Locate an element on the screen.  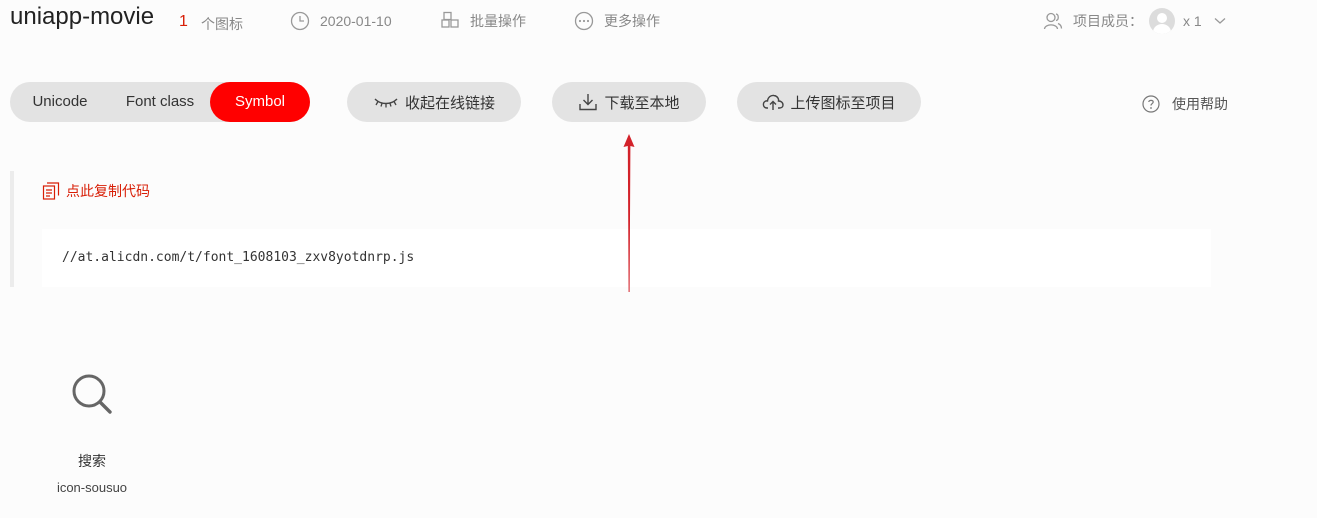
search-icon is located at coordinates (92, 394).